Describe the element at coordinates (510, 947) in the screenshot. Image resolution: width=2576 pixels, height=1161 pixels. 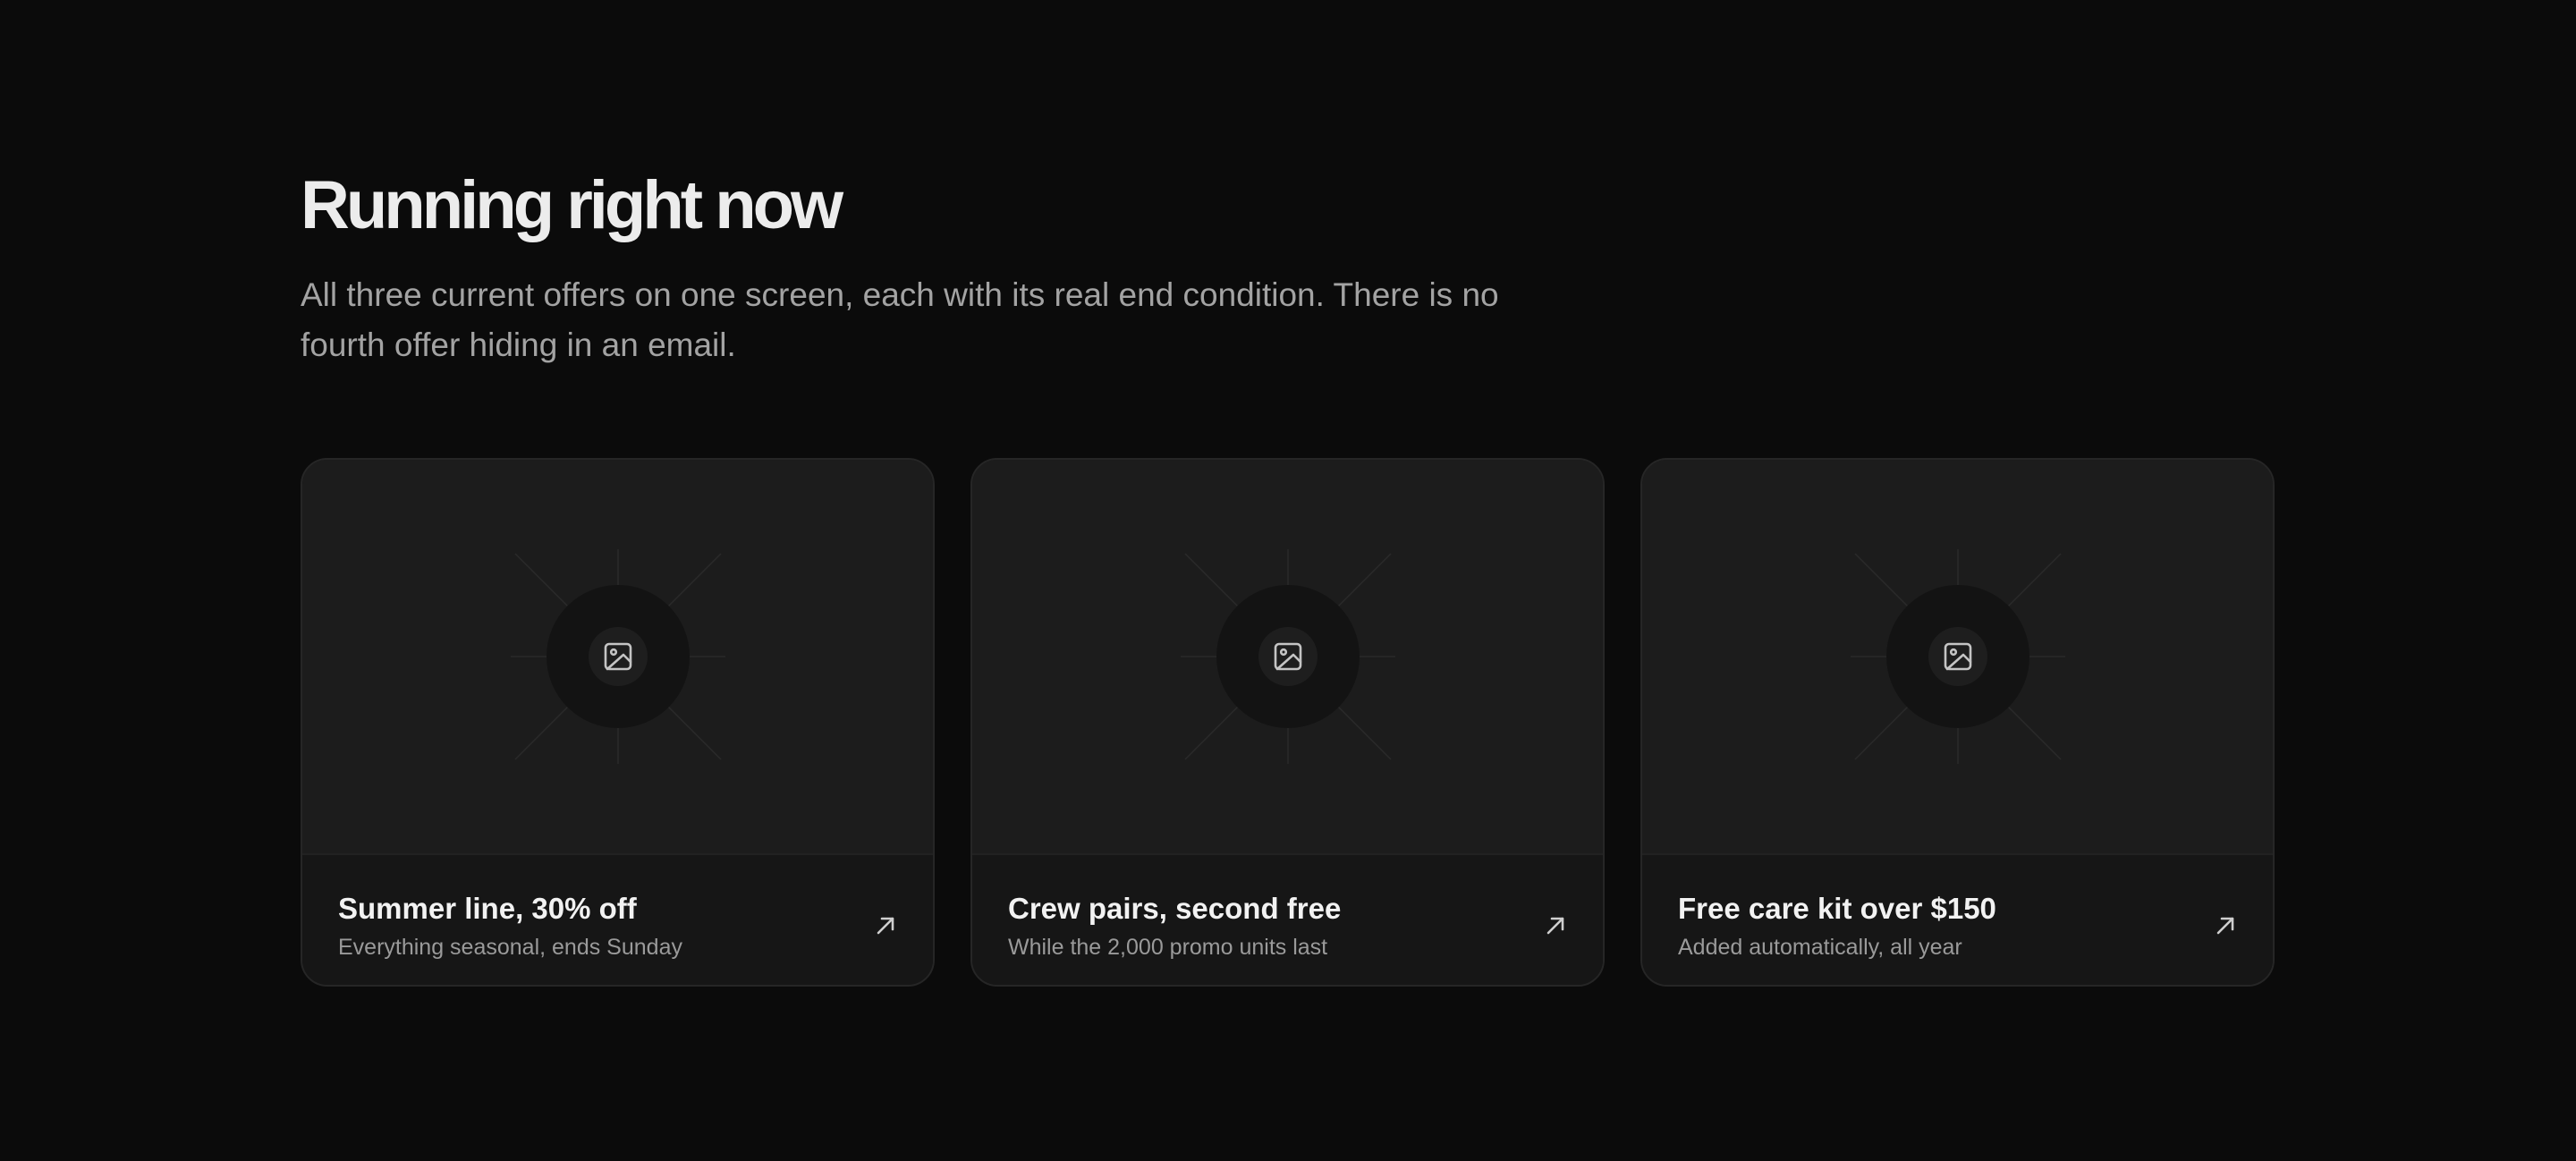
I see `offer-caption: Everything seasonal, ends Sunday` at that location.